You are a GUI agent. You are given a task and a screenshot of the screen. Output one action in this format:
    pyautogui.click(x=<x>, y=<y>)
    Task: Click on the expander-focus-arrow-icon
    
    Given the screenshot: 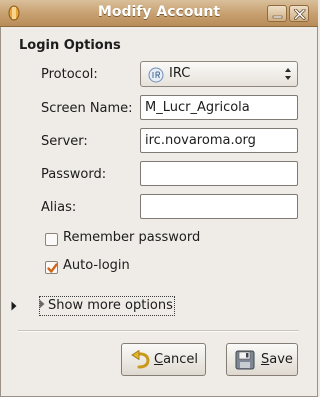 What is the action you would take?
    pyautogui.click(x=42, y=306)
    